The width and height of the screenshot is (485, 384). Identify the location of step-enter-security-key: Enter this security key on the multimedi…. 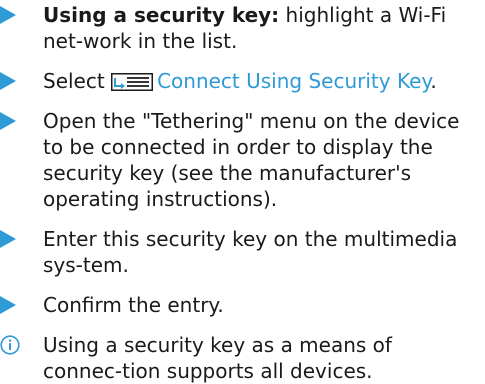
(242, 252).